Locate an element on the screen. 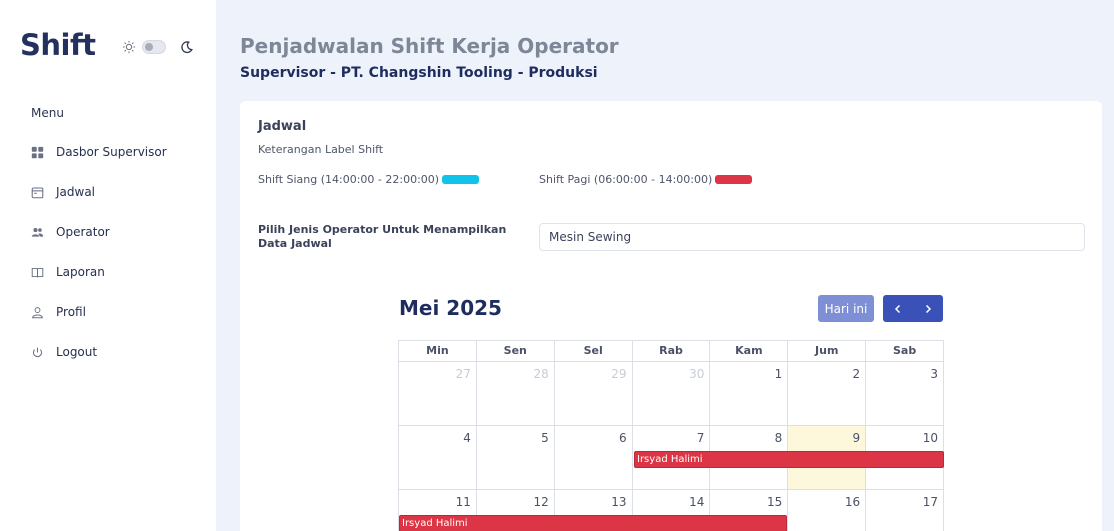 The width and height of the screenshot is (1114, 531). dark-mode-switch is located at coordinates (154, 47).